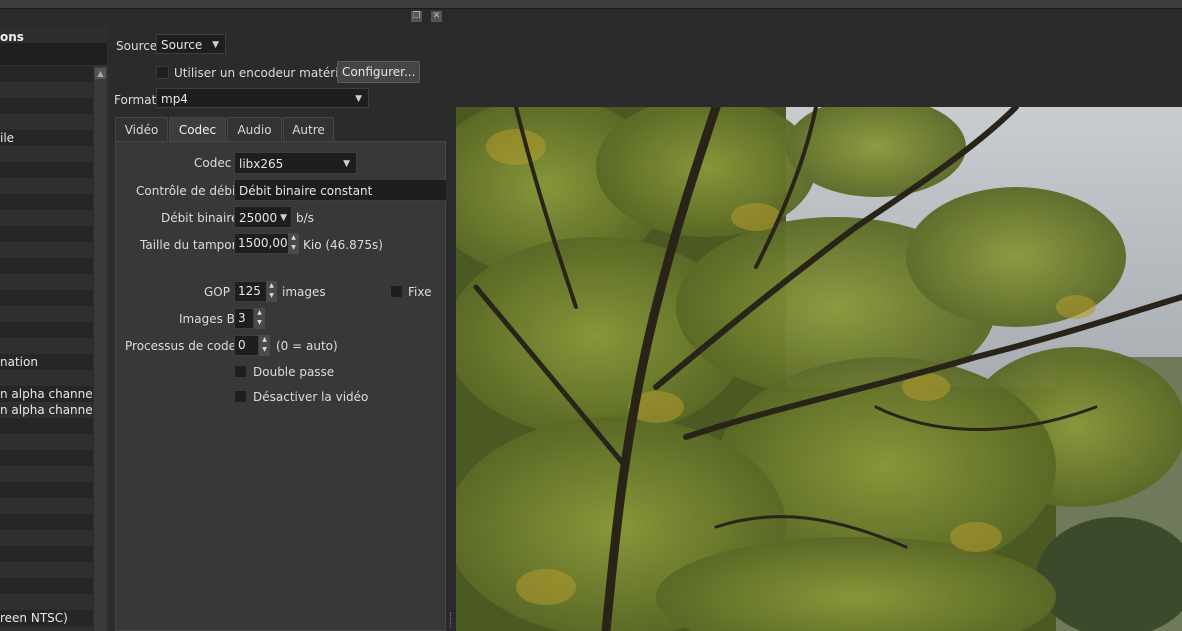  What do you see at coordinates (416, 16) in the screenshot?
I see `float-window-icon: ❐` at bounding box center [416, 16].